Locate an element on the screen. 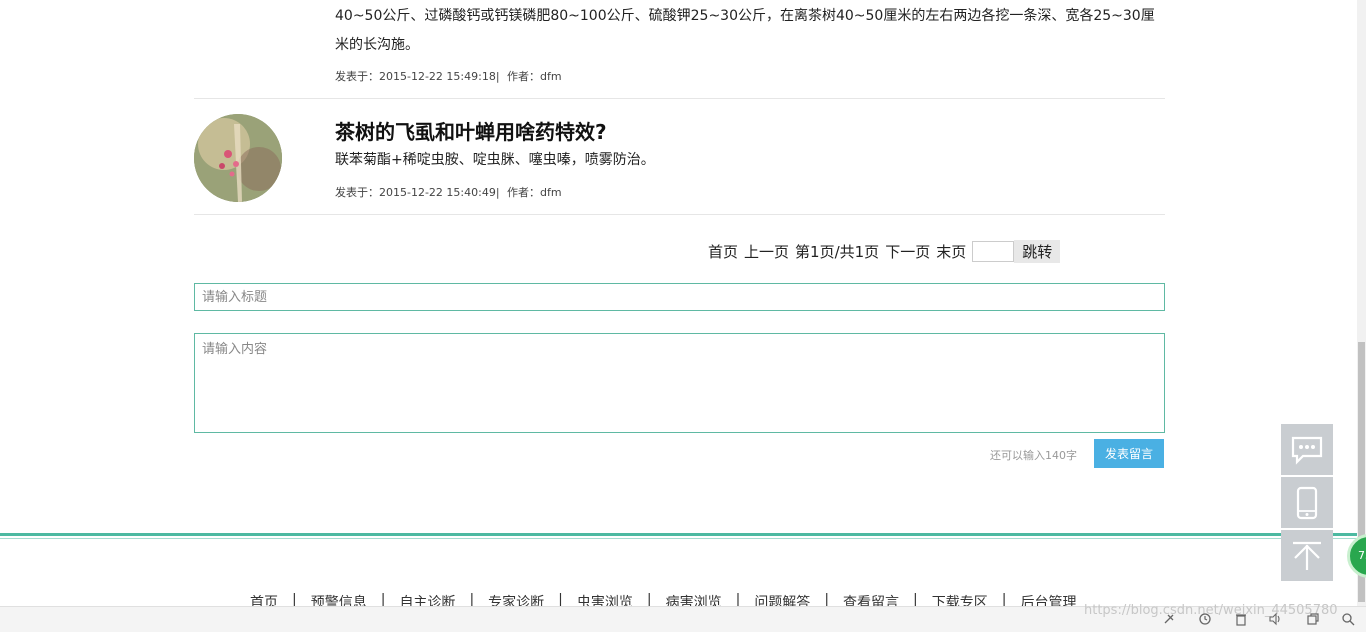 This screenshot has height=632, width=1366. pager-page-input is located at coordinates (993, 251).